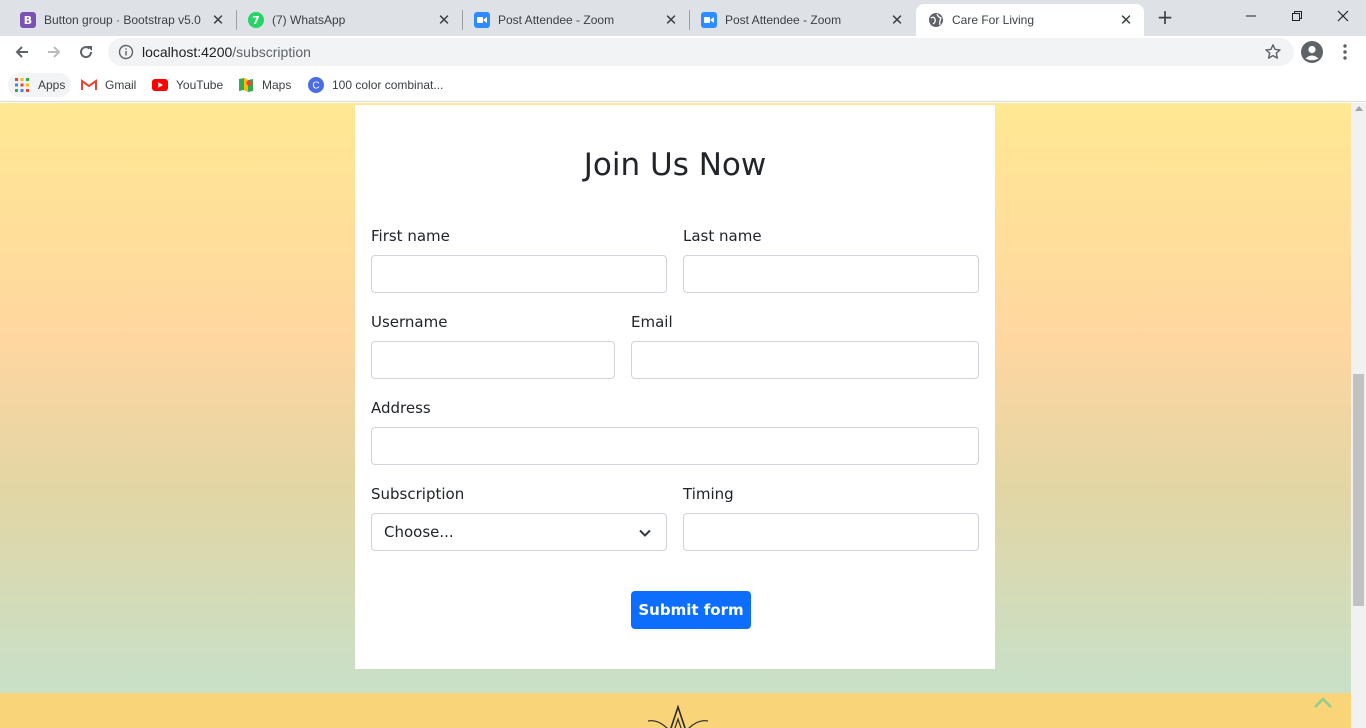  Describe the element at coordinates (675, 165) in the screenshot. I see `form-title: Join Us Now` at that location.